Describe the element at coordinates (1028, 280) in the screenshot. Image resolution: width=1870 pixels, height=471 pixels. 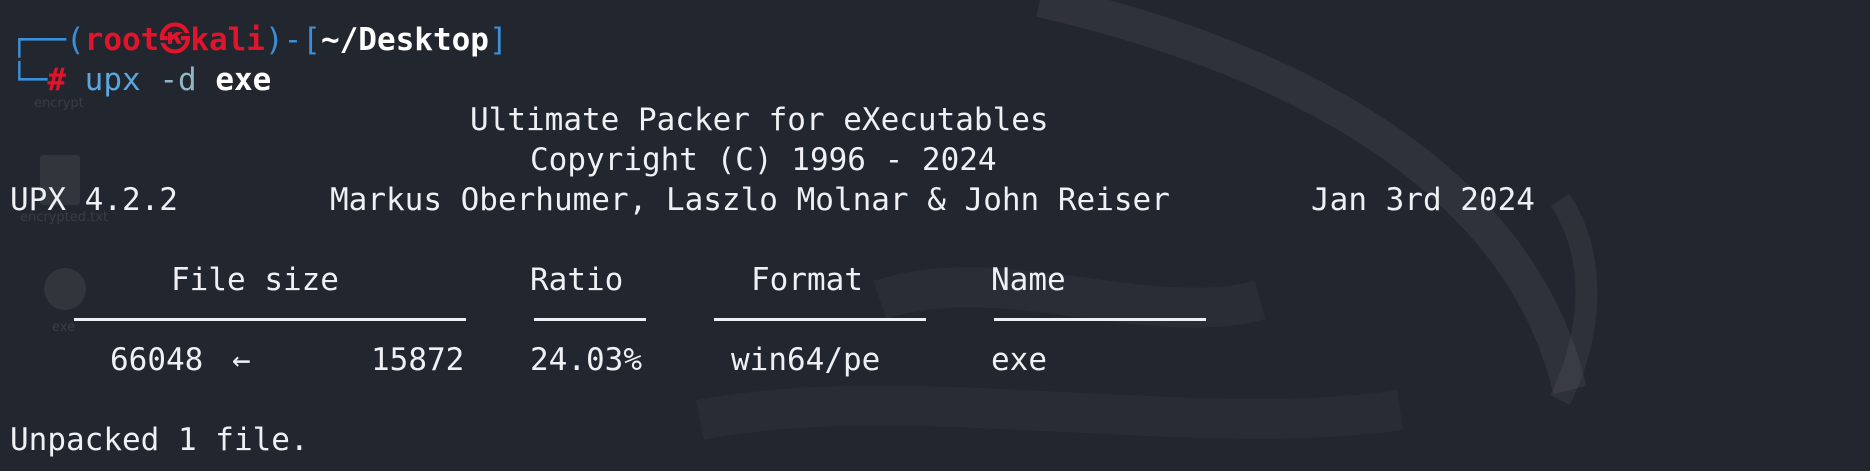
I see `header-name: Name` at that location.